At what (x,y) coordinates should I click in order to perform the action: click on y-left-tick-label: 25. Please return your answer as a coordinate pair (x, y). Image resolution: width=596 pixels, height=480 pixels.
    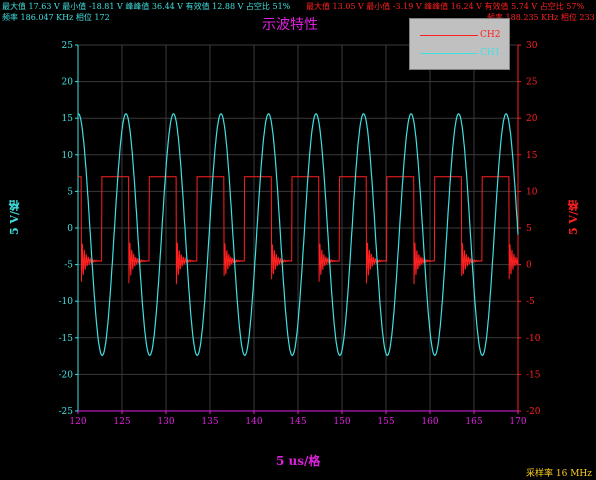
    Looking at the image, I should click on (68, 46).